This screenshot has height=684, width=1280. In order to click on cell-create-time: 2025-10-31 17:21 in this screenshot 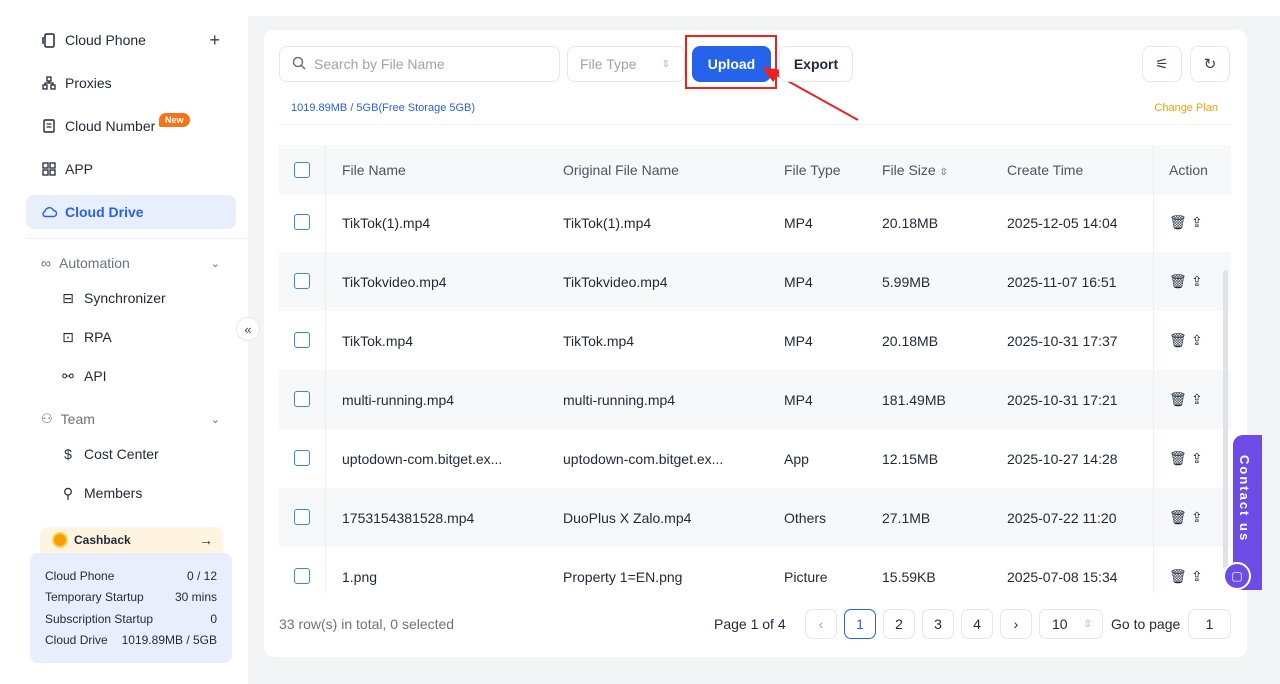, I will do `click(1062, 399)`.